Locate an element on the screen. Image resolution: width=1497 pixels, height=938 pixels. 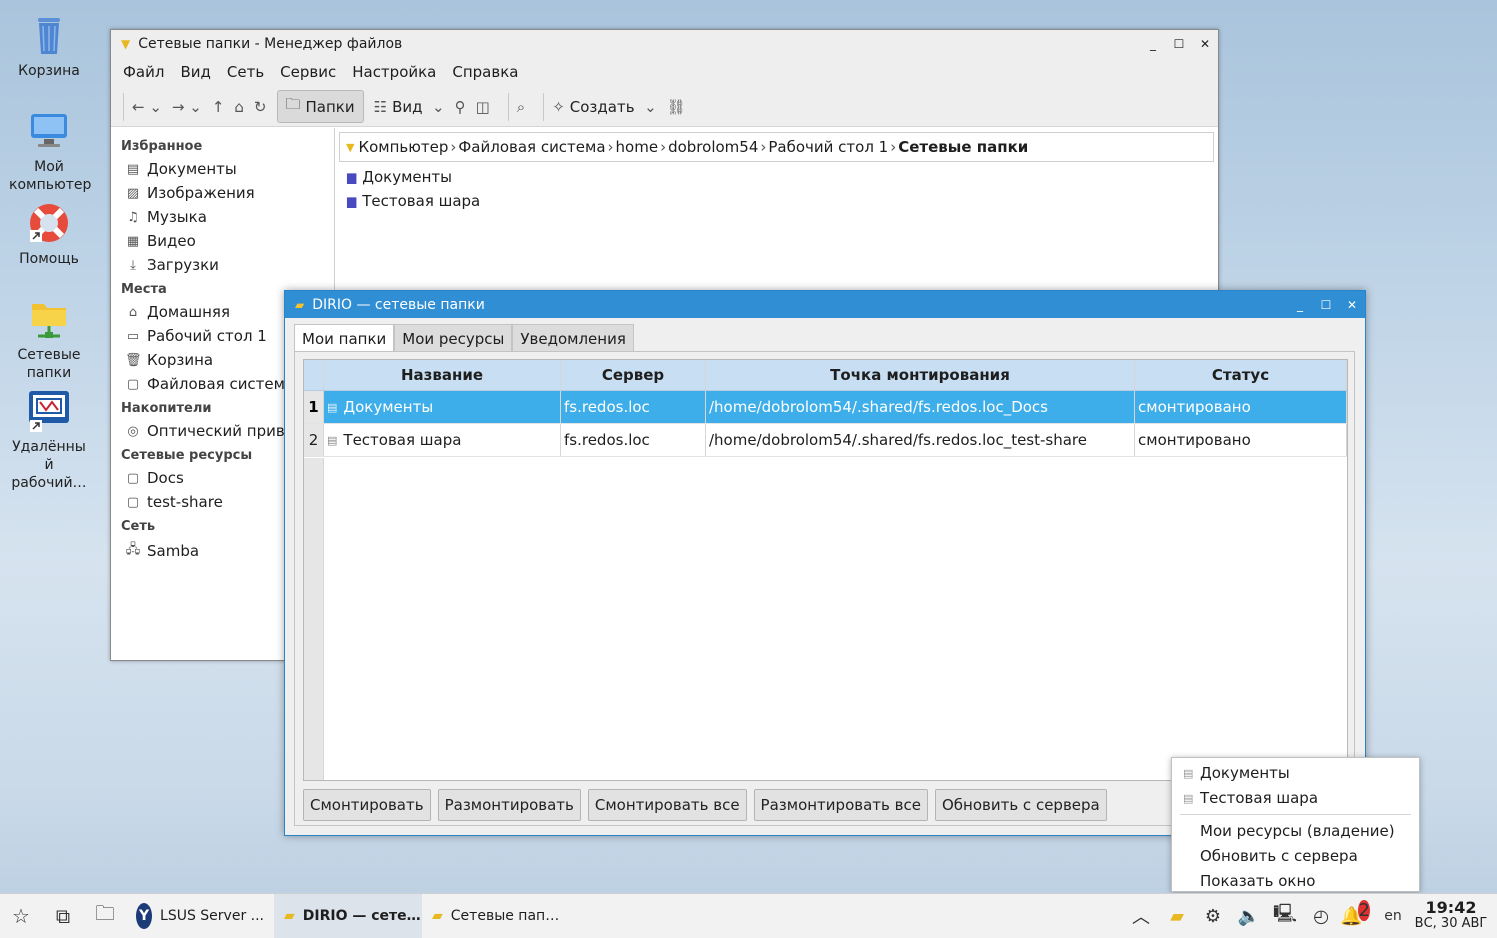
desktop-icon-help: Помощь is located at coordinates (49, 234).